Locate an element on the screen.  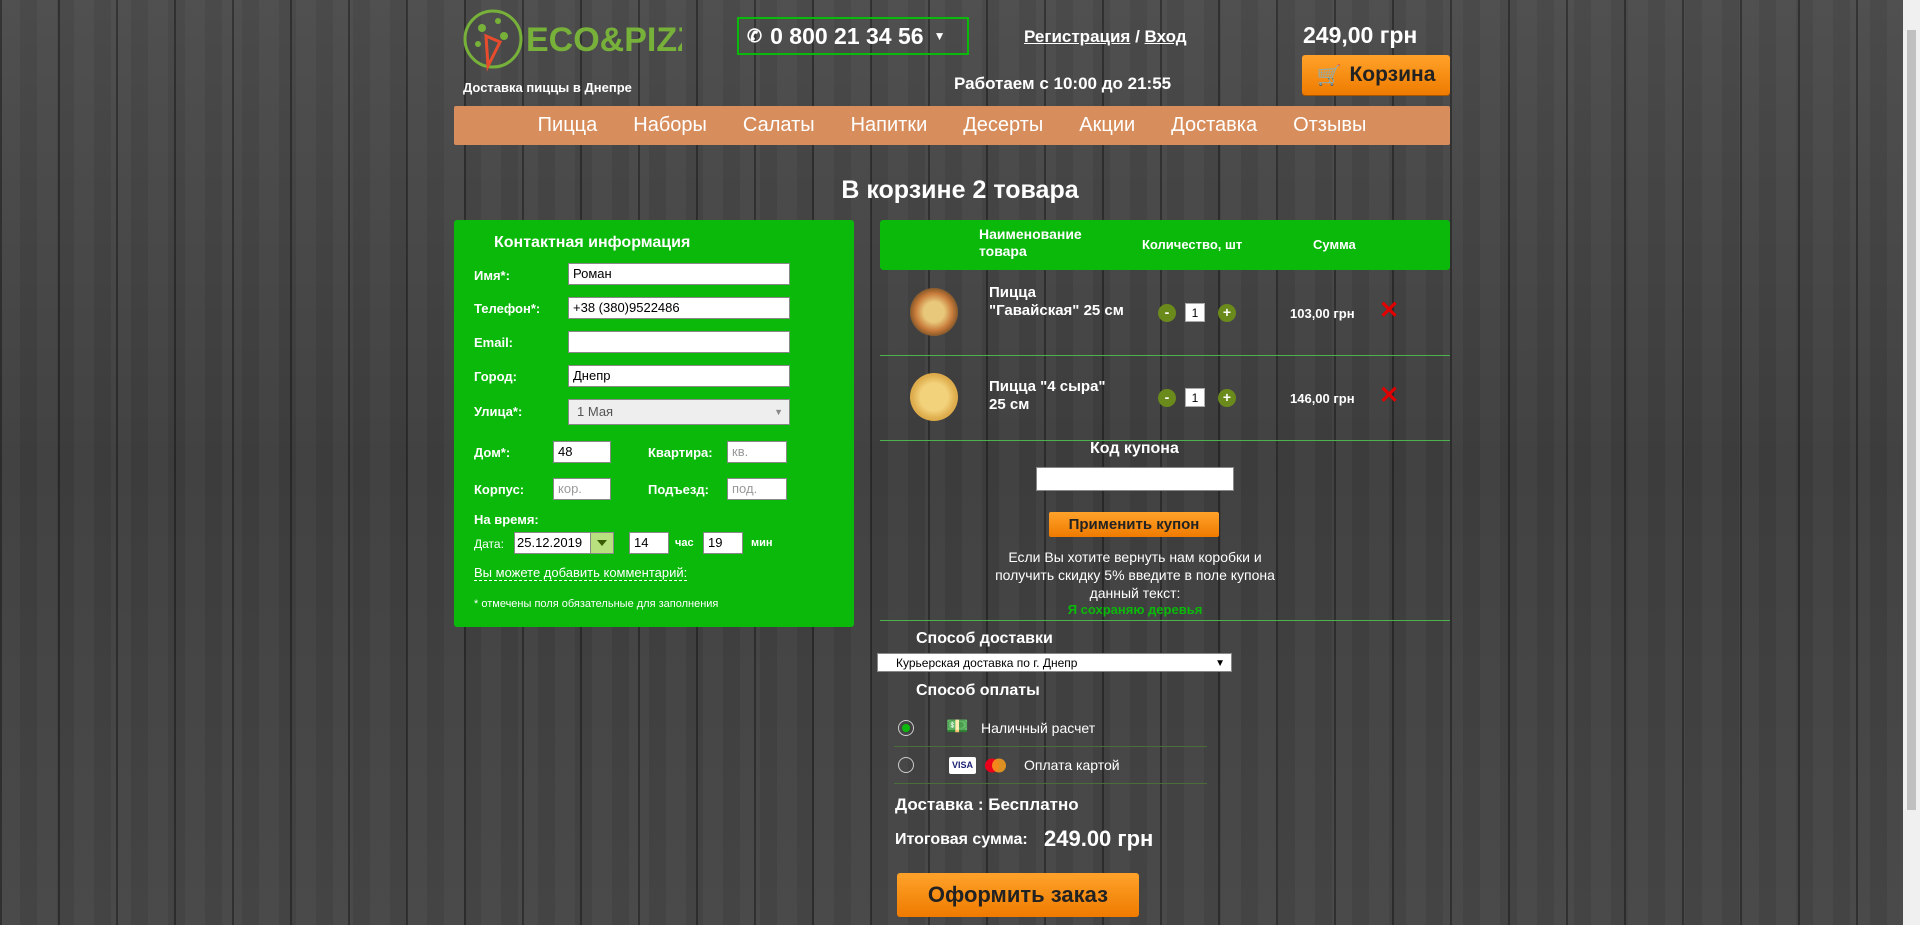
minute-field: 19 is located at coordinates (723, 543).